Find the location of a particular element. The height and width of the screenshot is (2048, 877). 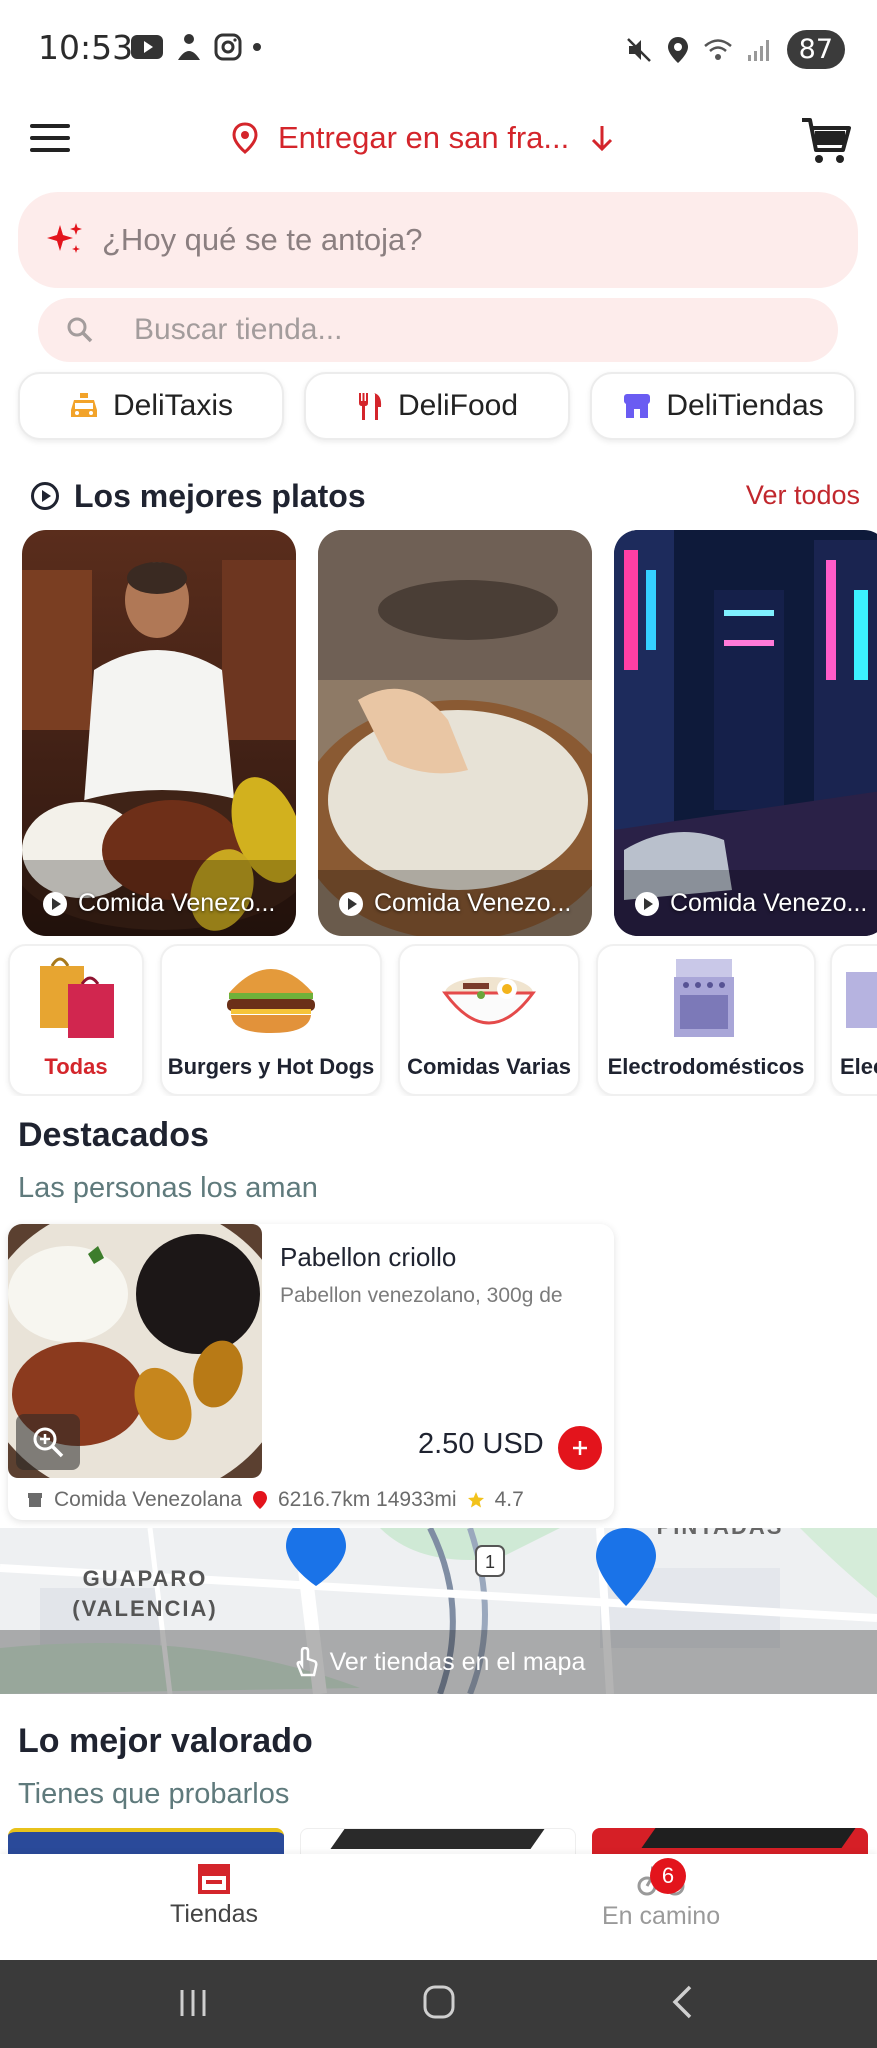

service-delifood: DeliFood is located at coordinates (437, 406).